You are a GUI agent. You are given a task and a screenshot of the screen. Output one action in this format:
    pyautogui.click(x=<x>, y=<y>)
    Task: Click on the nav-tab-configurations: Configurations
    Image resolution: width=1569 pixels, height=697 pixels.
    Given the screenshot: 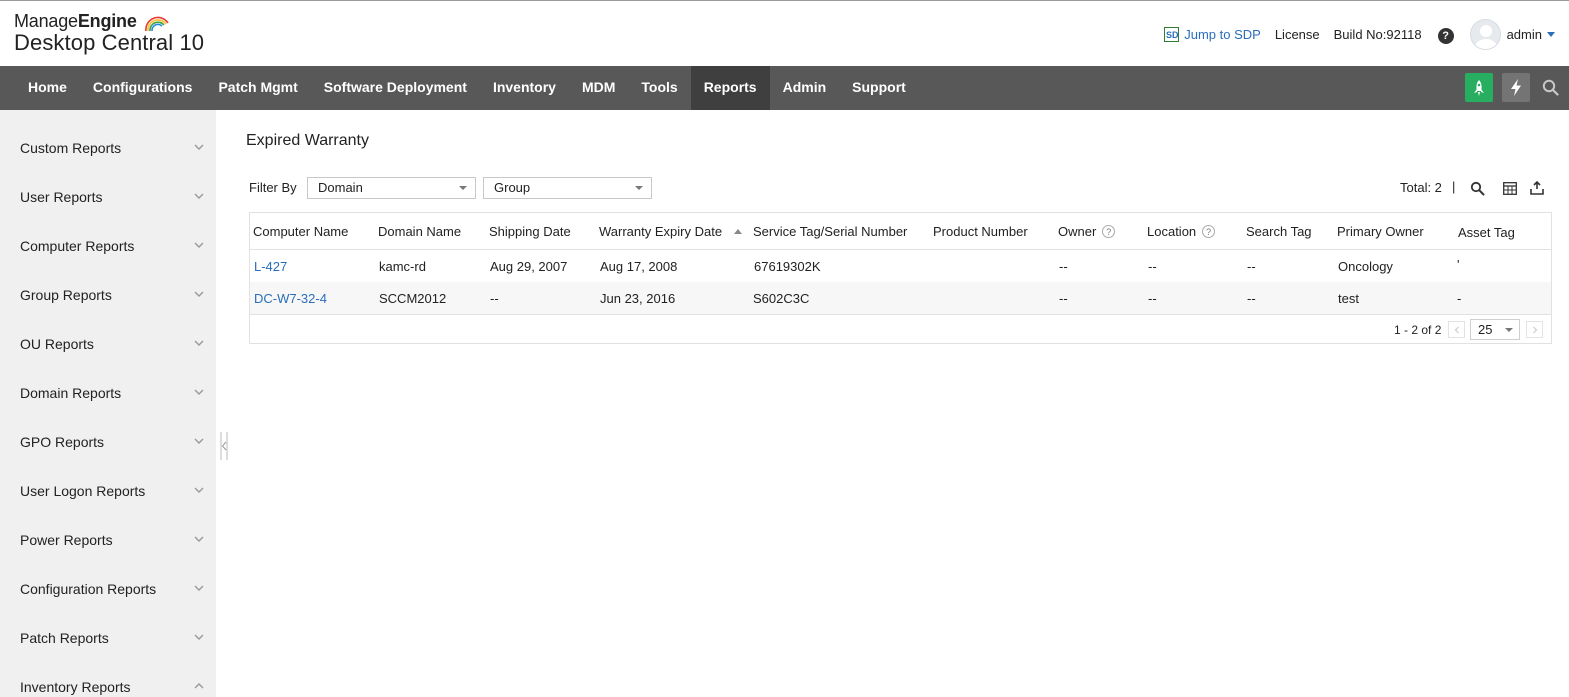 What is the action you would take?
    pyautogui.click(x=143, y=88)
    